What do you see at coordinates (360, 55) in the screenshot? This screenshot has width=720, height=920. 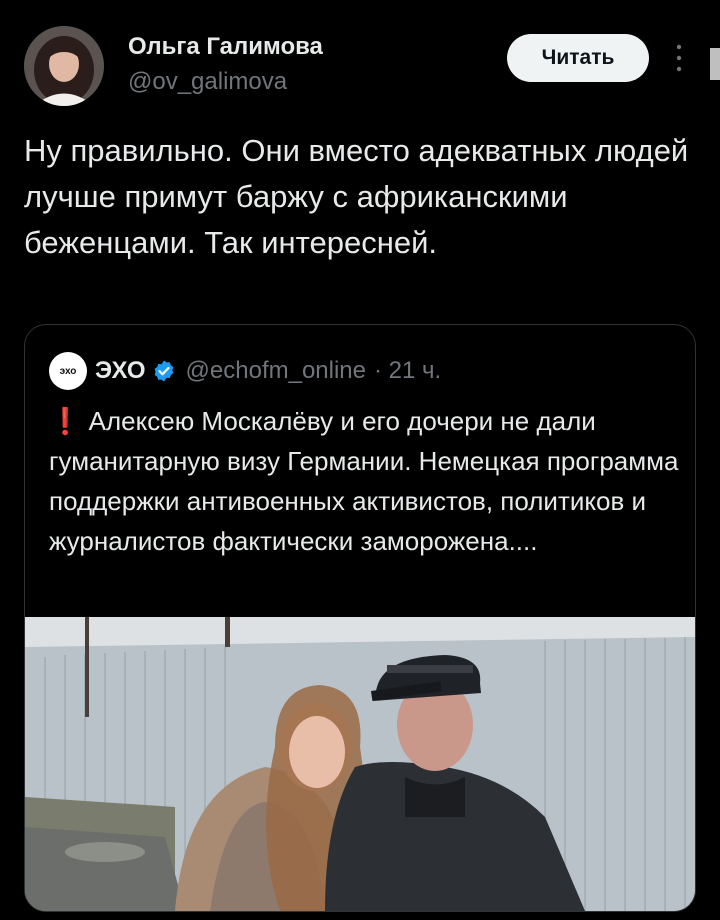 I see `tweet-header: Ольга Галимова @ov_galimova Читать` at bounding box center [360, 55].